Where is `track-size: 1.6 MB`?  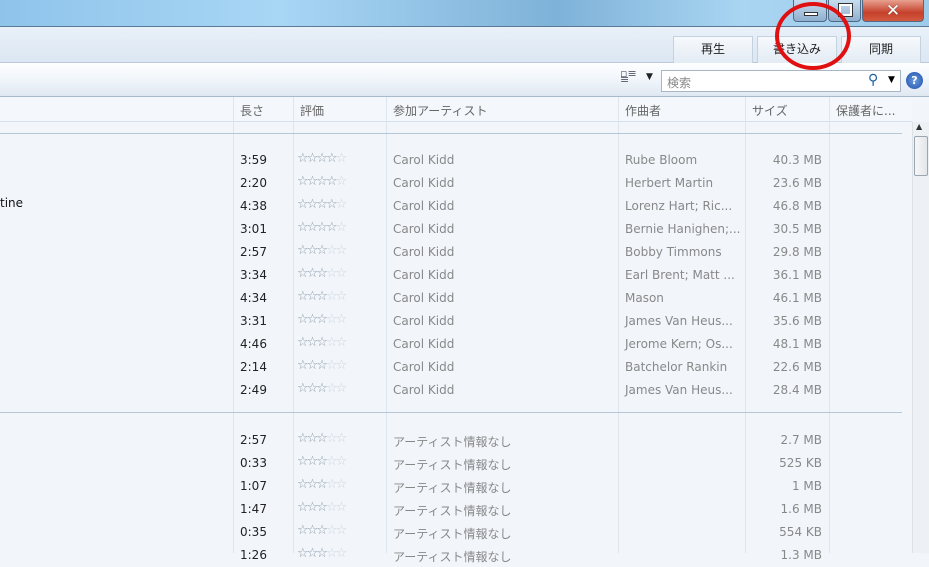 track-size: 1.6 MB is located at coordinates (801, 509).